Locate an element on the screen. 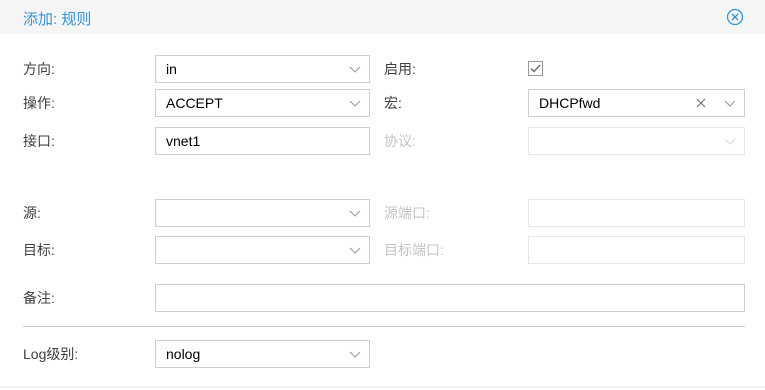 The width and height of the screenshot is (765, 390). enable-label: 启用: is located at coordinates (400, 69).